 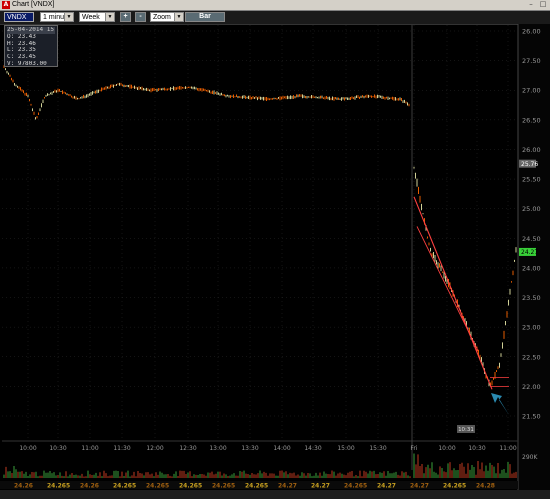 I want to click on ohlc-close: C: 23.45, so click(x=21, y=57).